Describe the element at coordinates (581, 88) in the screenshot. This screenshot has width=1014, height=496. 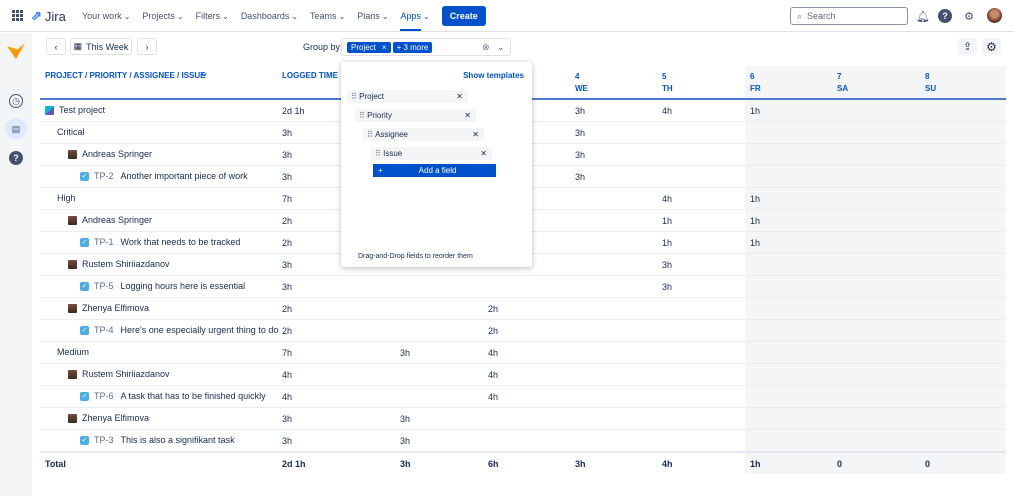
I see `day-of-week: WE` at that location.